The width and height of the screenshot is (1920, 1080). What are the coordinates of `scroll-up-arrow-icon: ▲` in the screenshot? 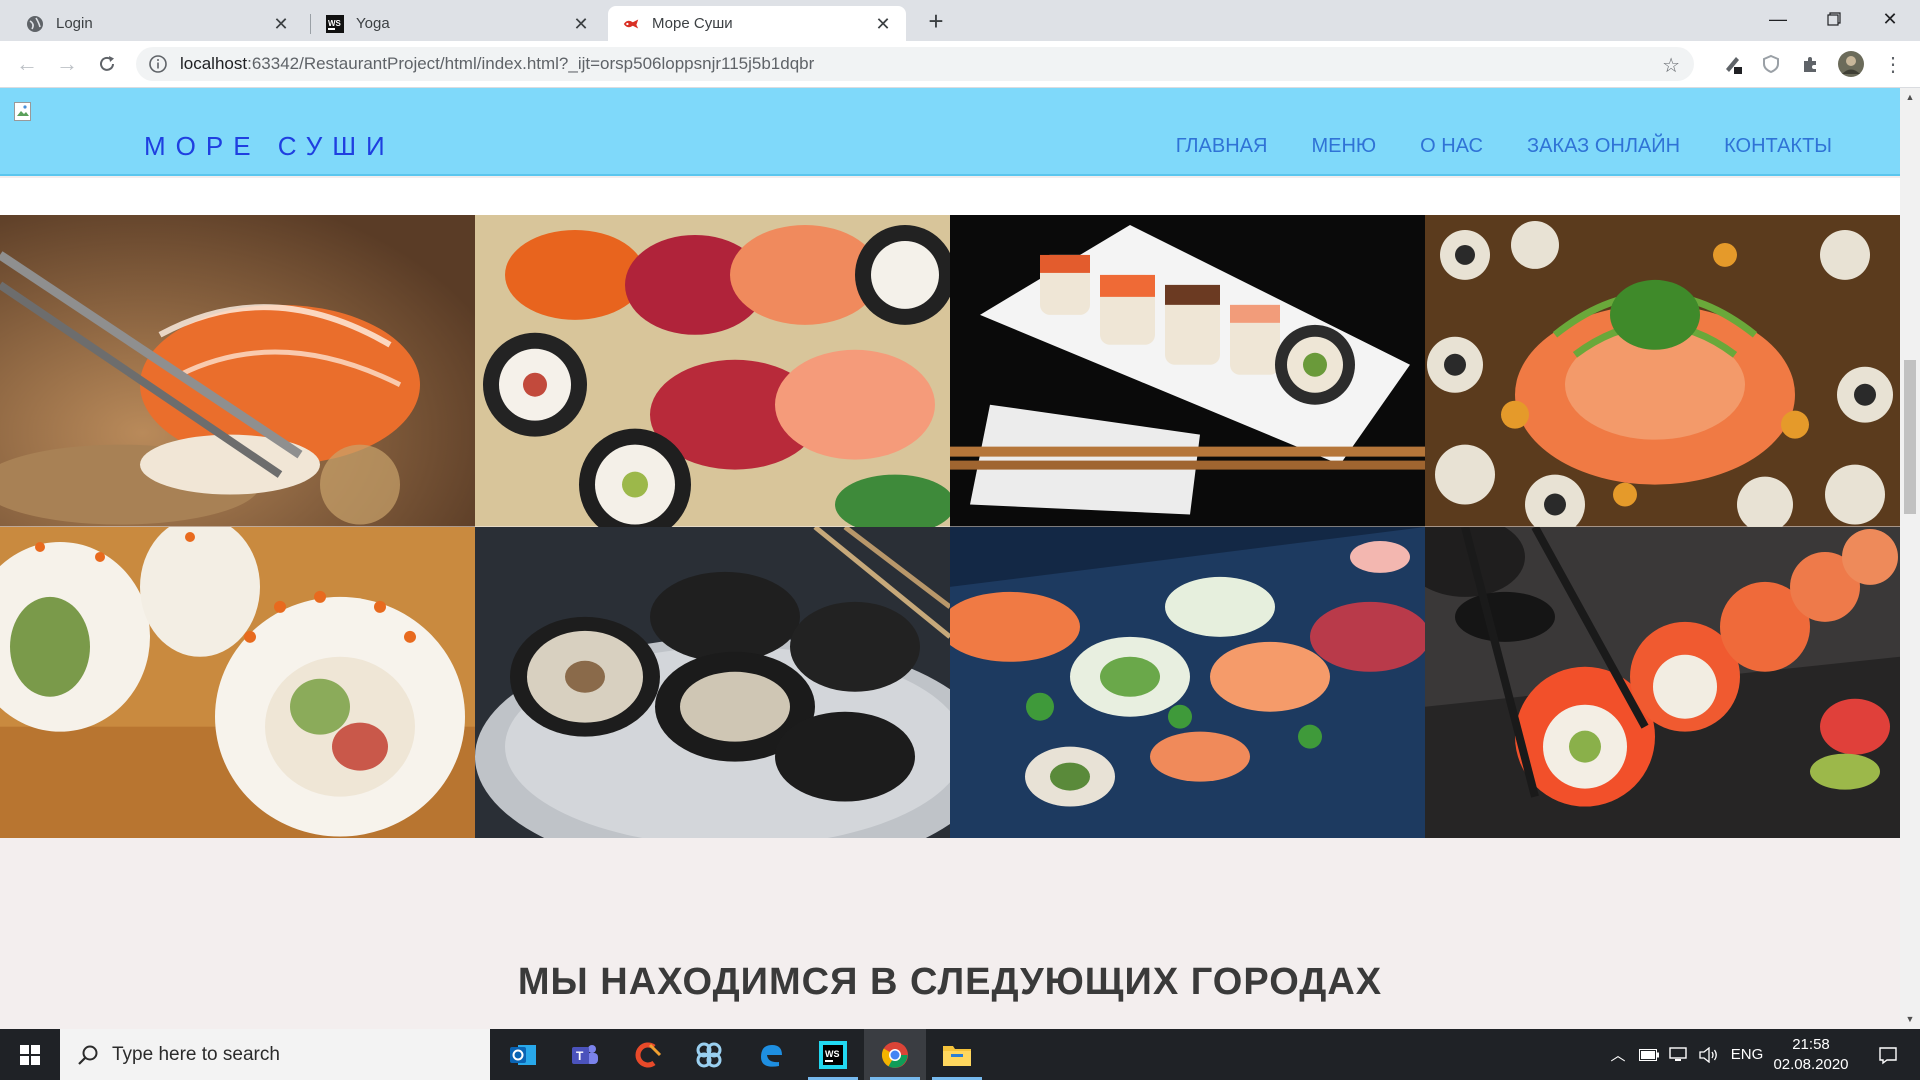 It's located at (1910, 97).